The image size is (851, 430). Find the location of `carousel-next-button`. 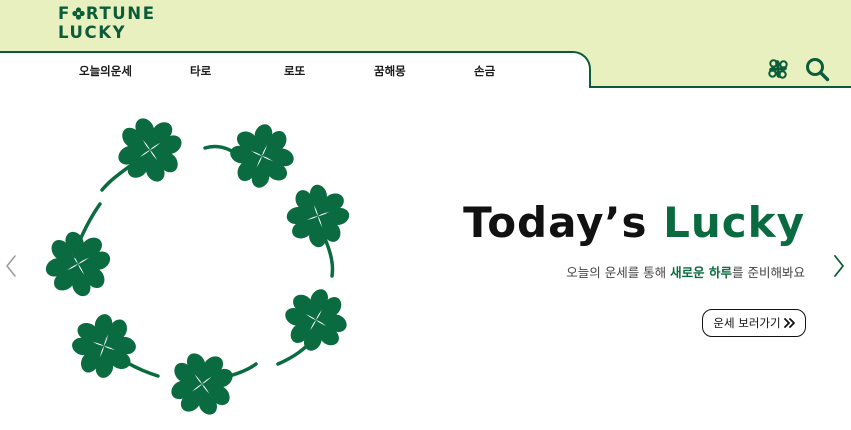

carousel-next-button is located at coordinates (839, 266).